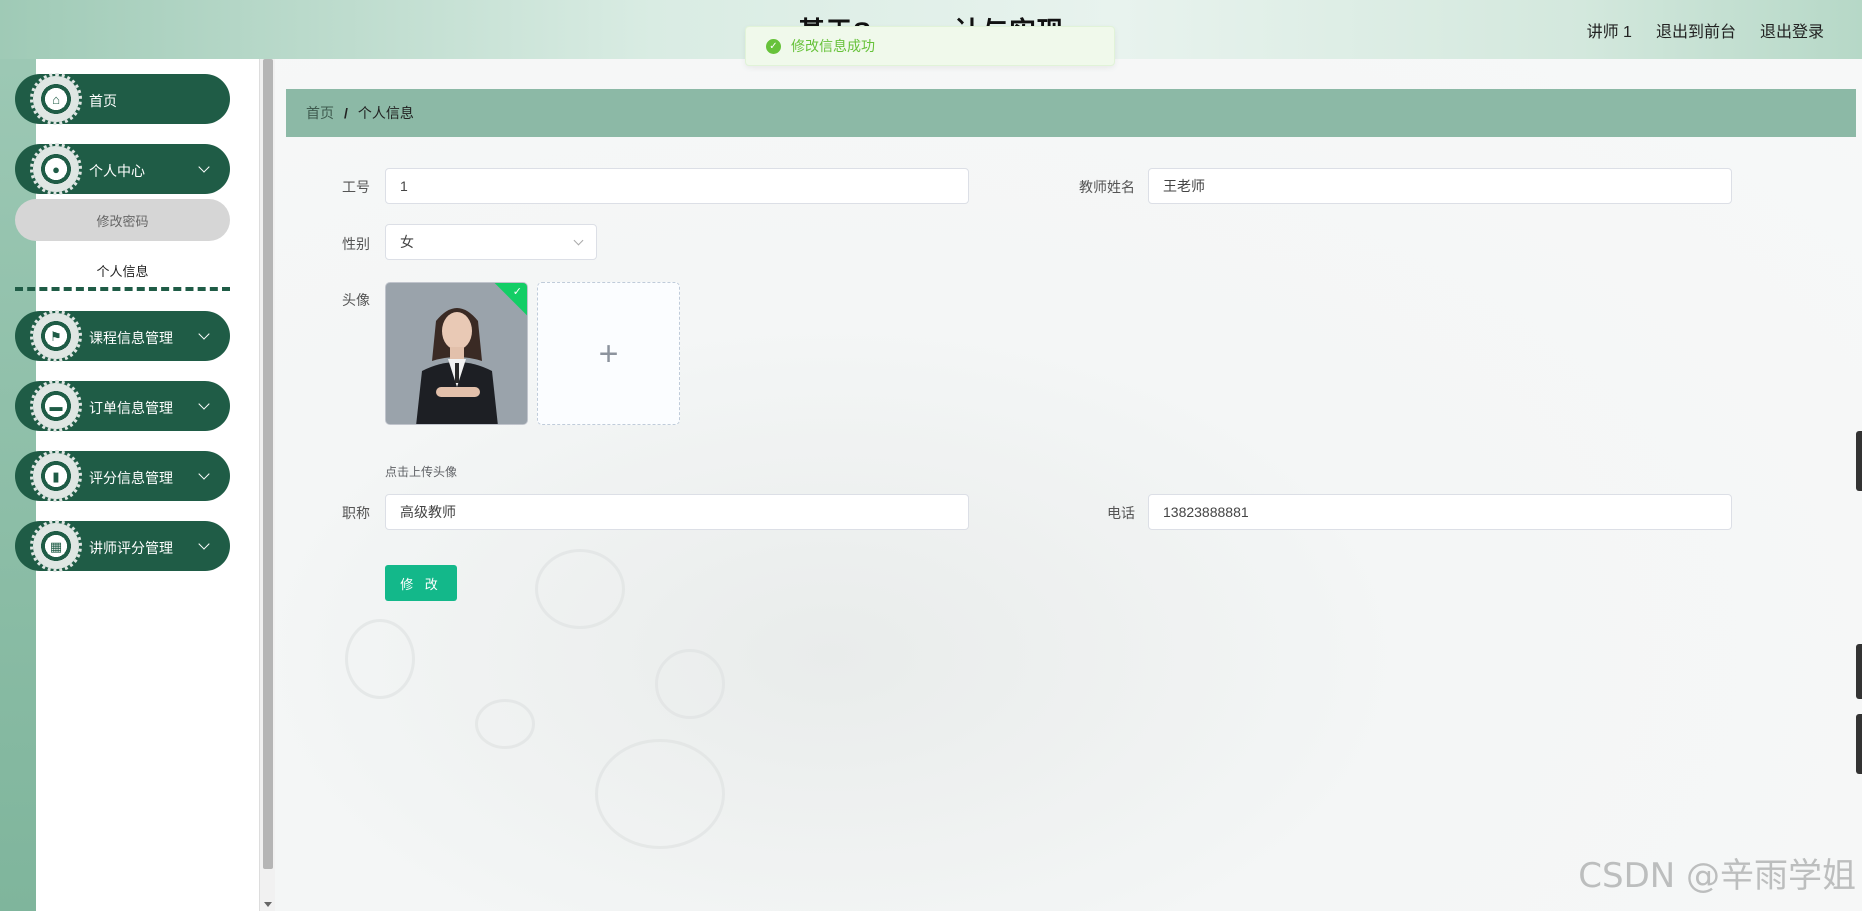 The width and height of the screenshot is (1862, 911). I want to click on gender-label: 性别, so click(356, 244).